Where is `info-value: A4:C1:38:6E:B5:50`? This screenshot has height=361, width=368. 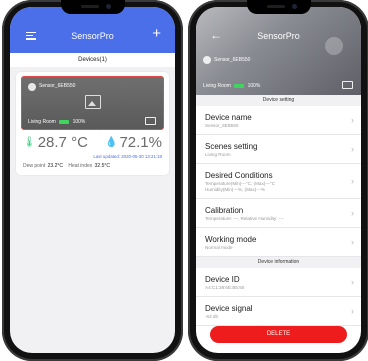
info-value: A4:C1:38:6E:B5:50 is located at coordinates (225, 287).